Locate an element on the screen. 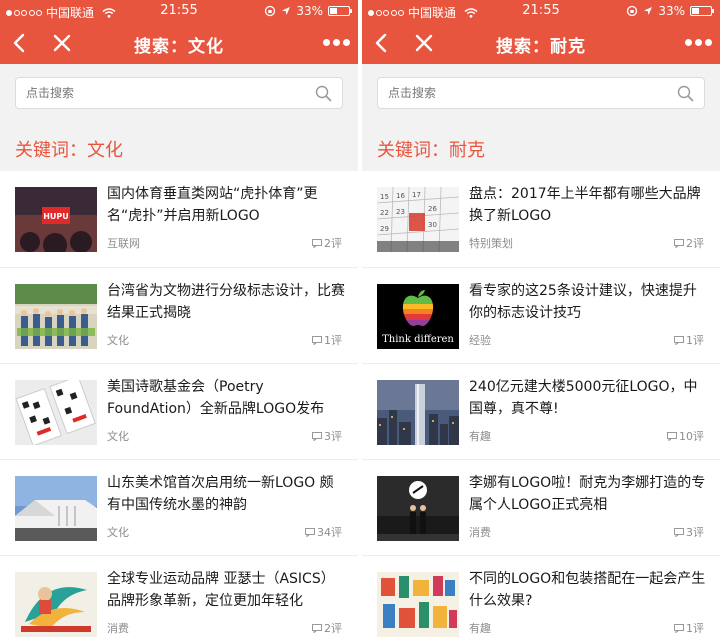 The width and height of the screenshot is (720, 639). page-title: 搜索：耐克 is located at coordinates (541, 47).